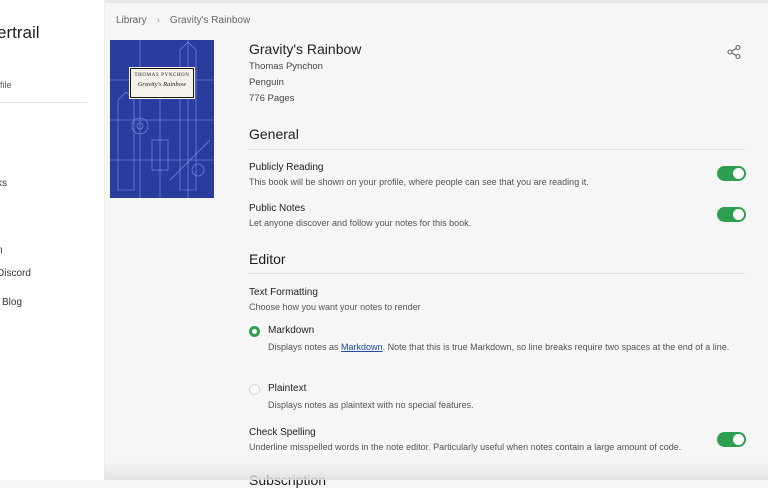 This screenshot has height=488, width=768. I want to click on cover-blueprint-art, so click(162, 119).